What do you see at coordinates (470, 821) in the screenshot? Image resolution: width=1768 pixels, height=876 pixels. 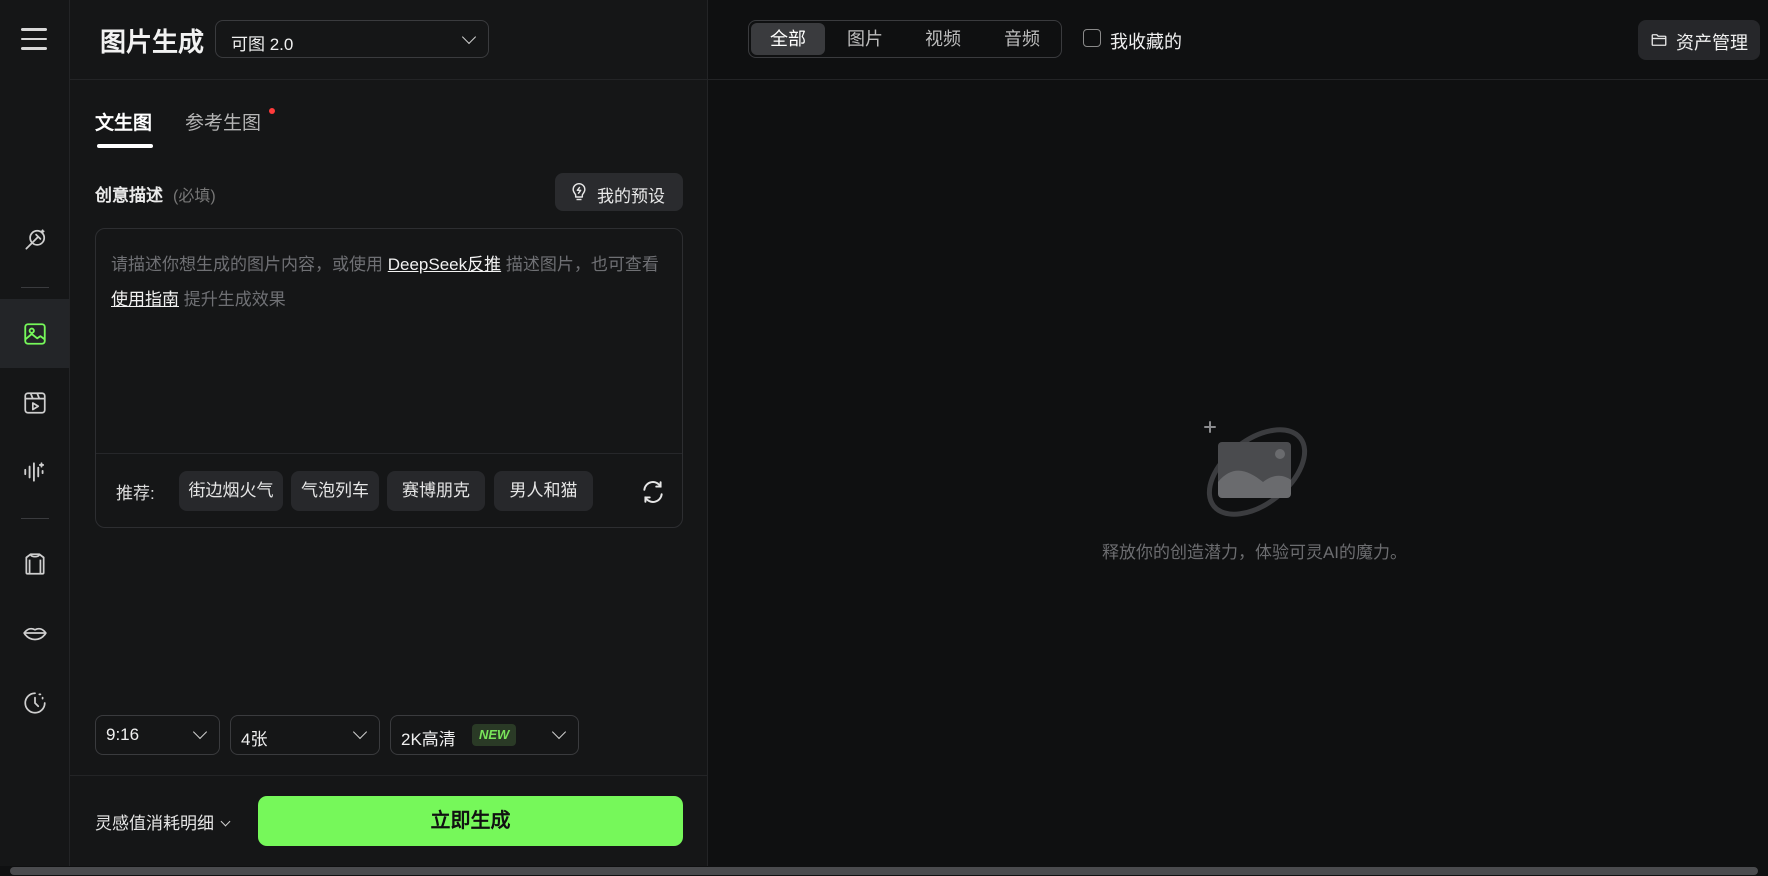 I see `generate-button: 立即生成` at bounding box center [470, 821].